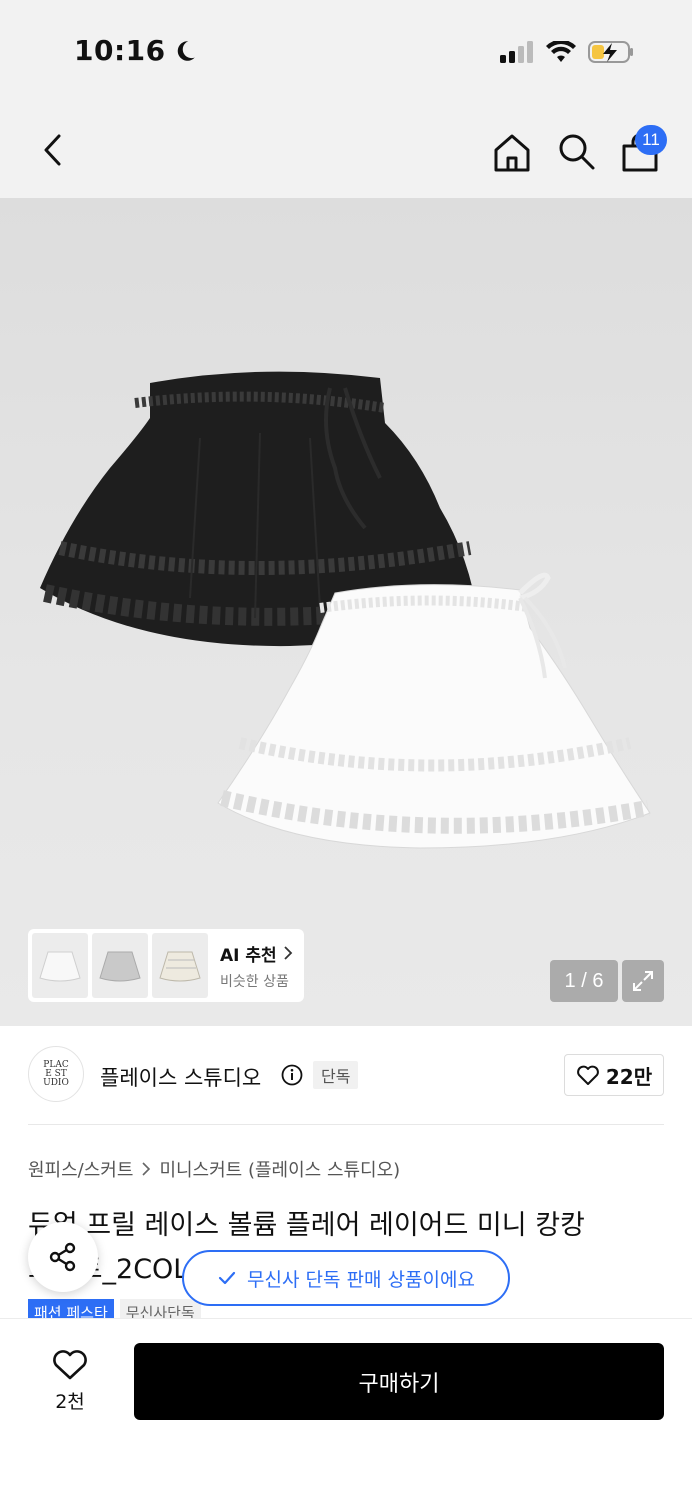  Describe the element at coordinates (70, 1381) in the screenshot. I see `wishlist-button: 2천` at that location.